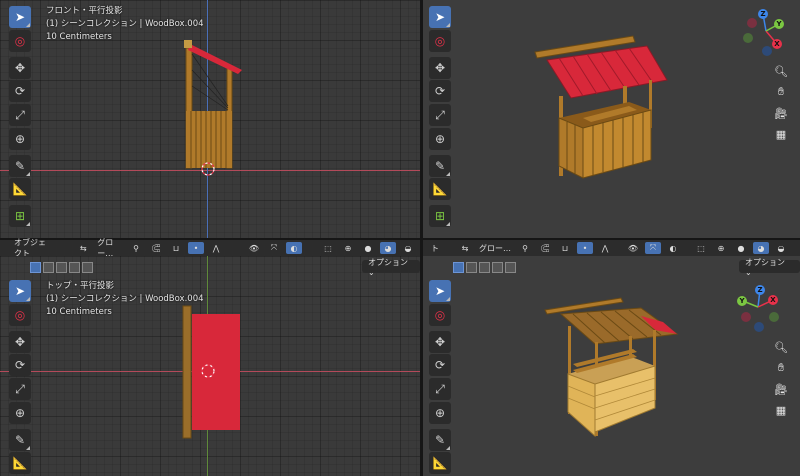 This screenshot has height=476, width=800. Describe the element at coordinates (348, 248) in the screenshot. I see `wireframe-shading-icon: ⊕` at that location.